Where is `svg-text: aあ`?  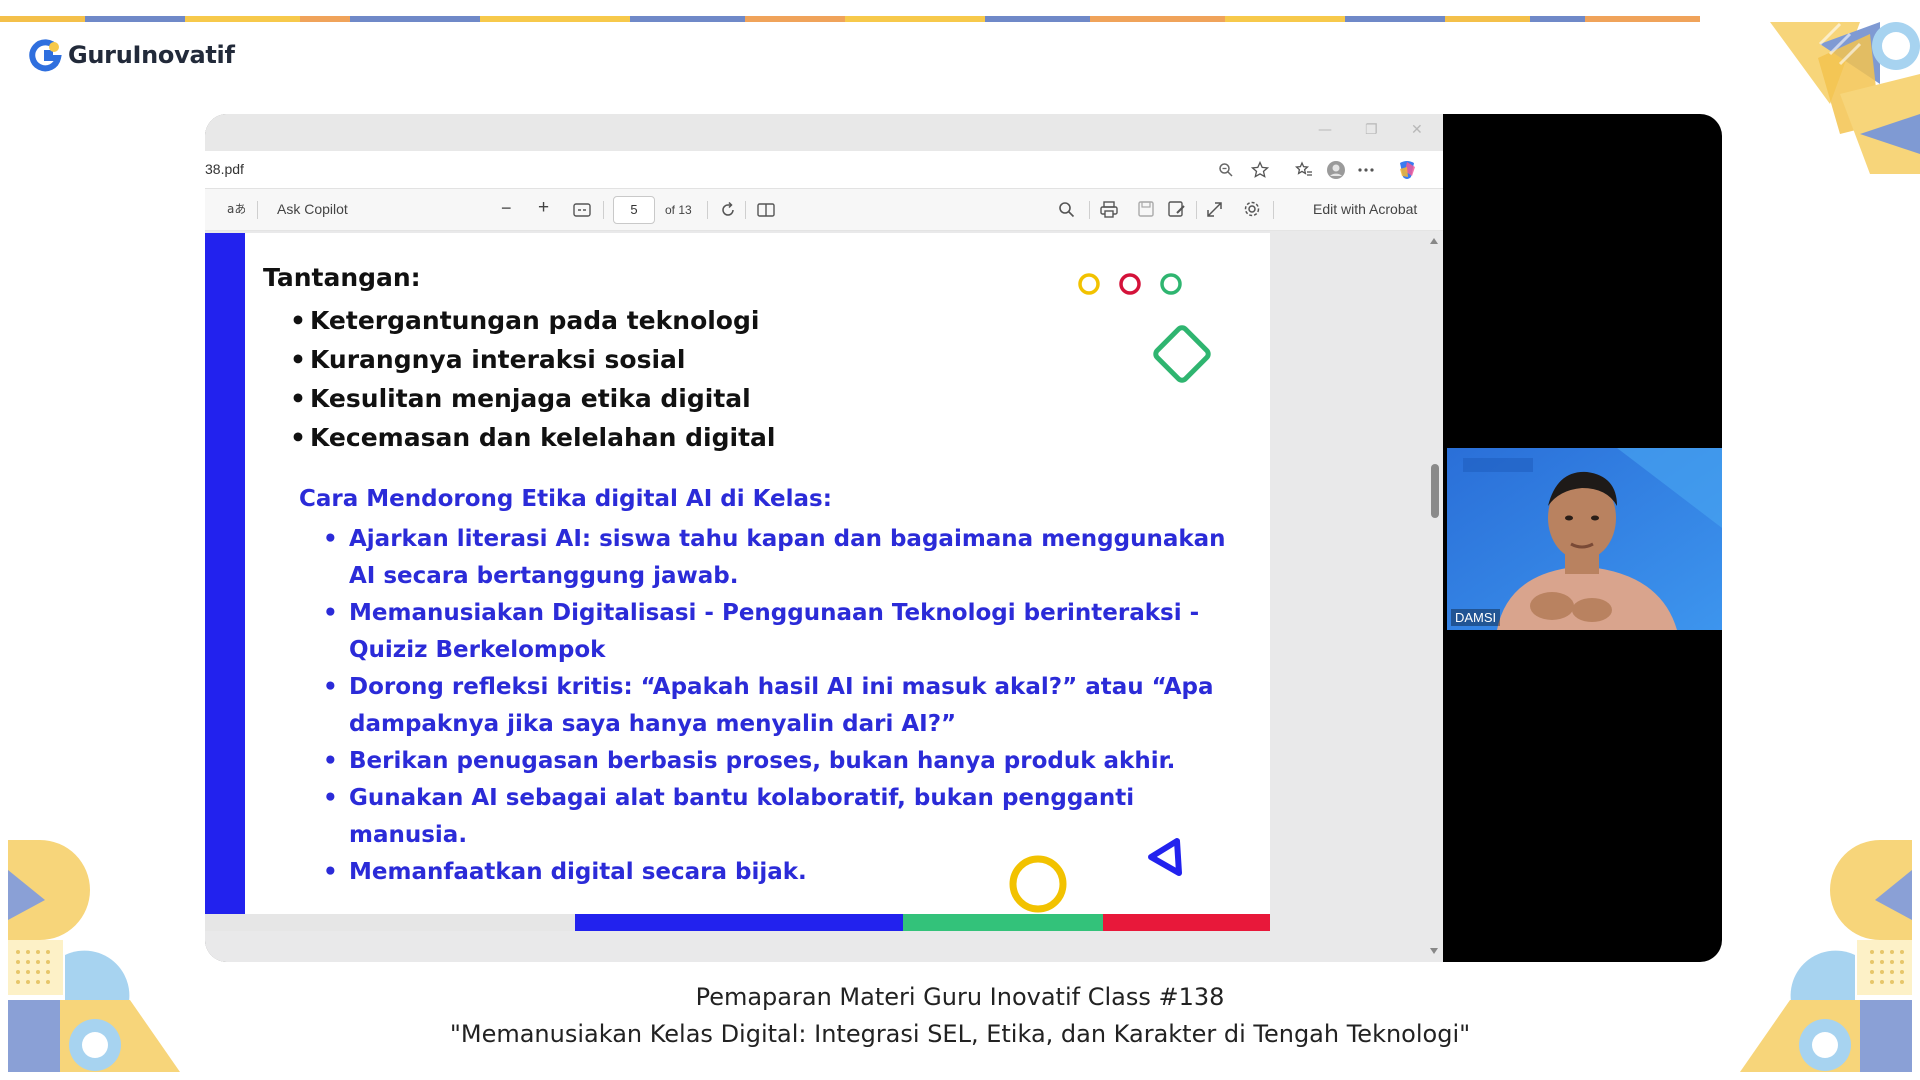 svg-text: aあ is located at coordinates (236, 208).